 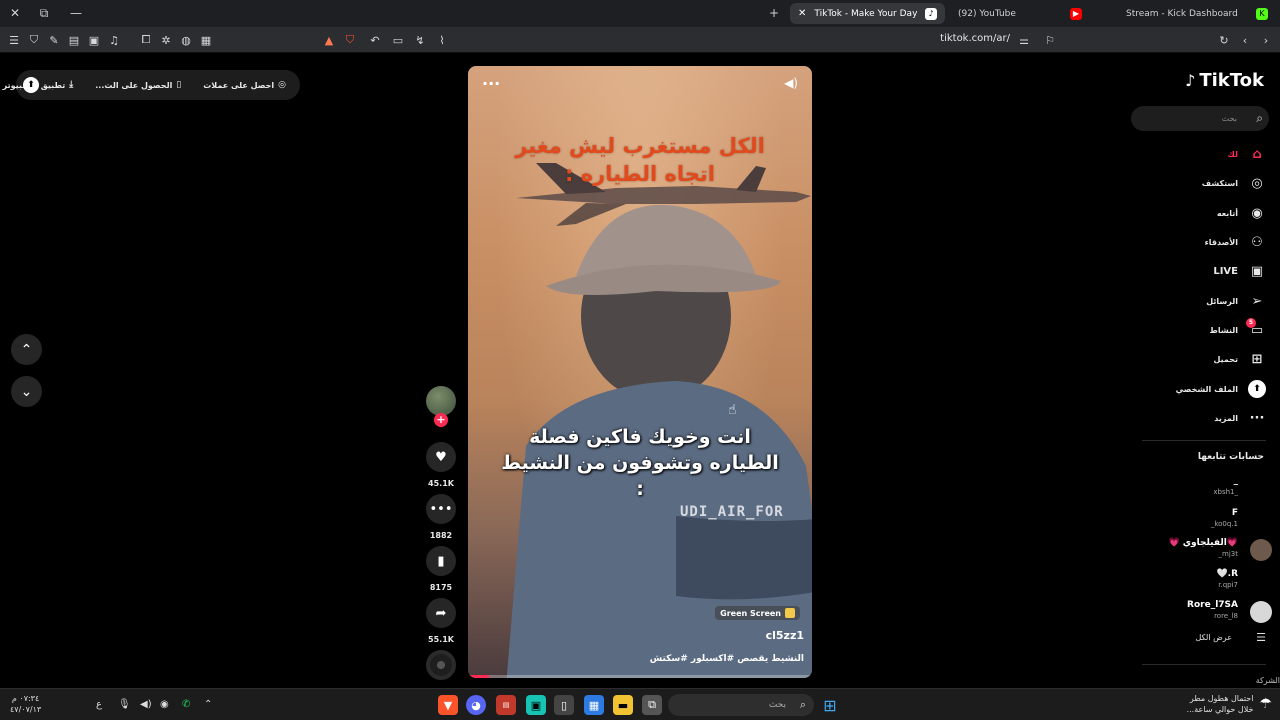 I want to click on site-settings-icon: ⚌, so click(x=1024, y=40).